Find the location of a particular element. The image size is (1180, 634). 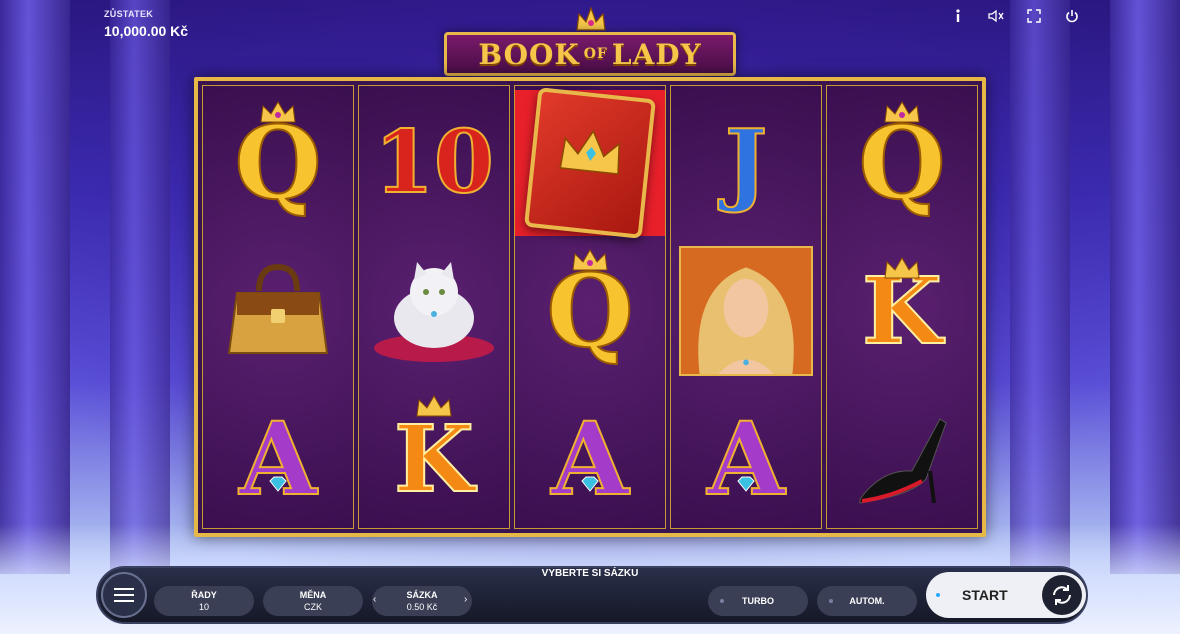

cat-icon is located at coordinates (434, 312).